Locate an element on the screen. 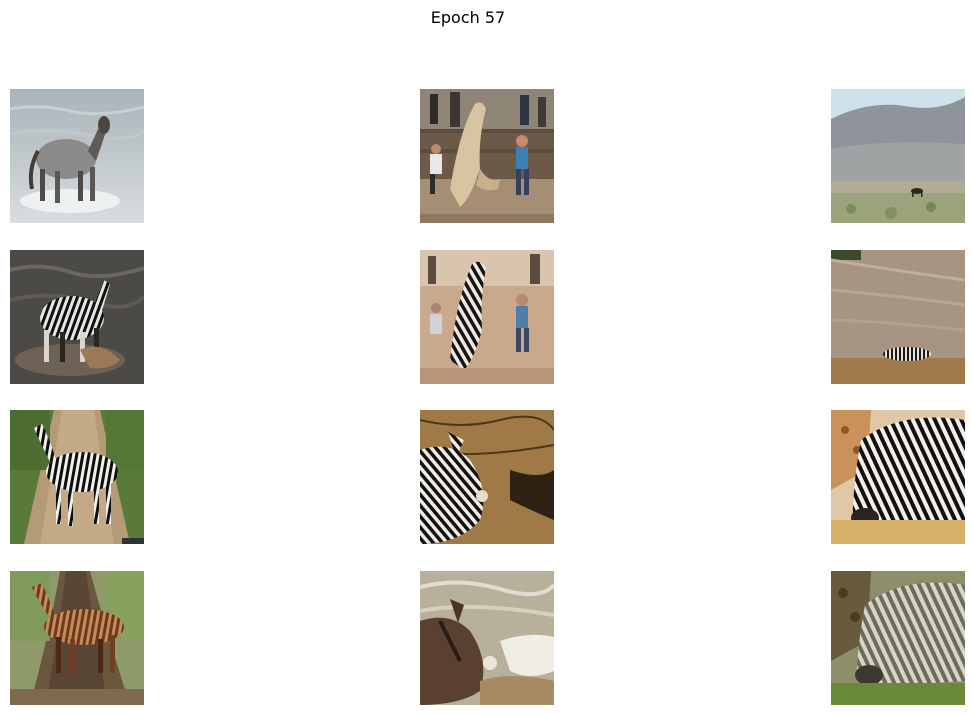 This screenshot has height=715, width=974. image-tile-zebrafied-plain is located at coordinates (898, 317).